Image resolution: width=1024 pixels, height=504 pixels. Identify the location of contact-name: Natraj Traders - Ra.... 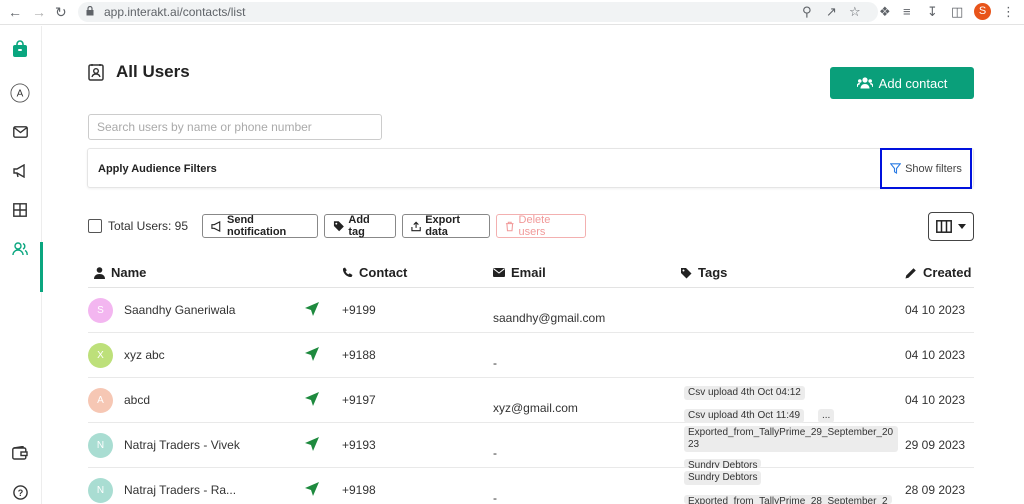
(180, 490).